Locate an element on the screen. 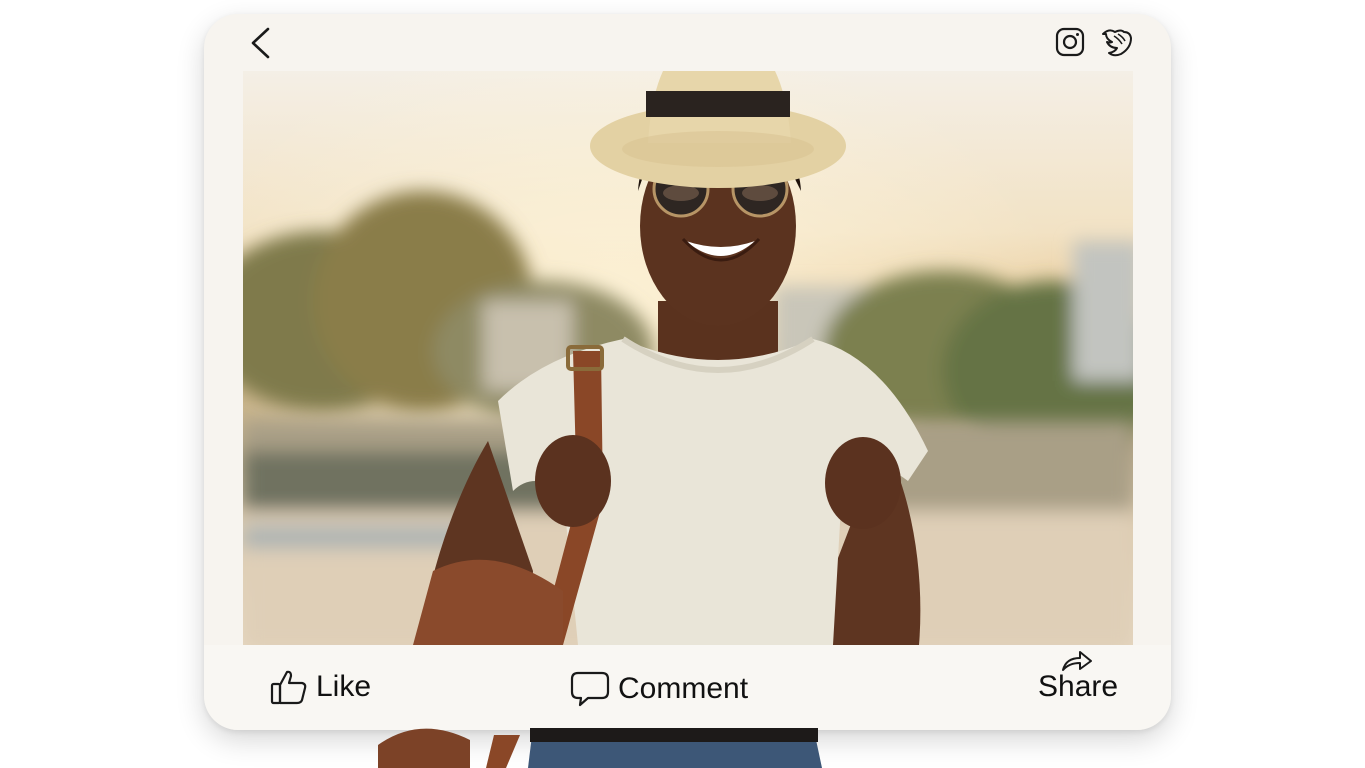  share-label: Share is located at coordinates (1078, 686).